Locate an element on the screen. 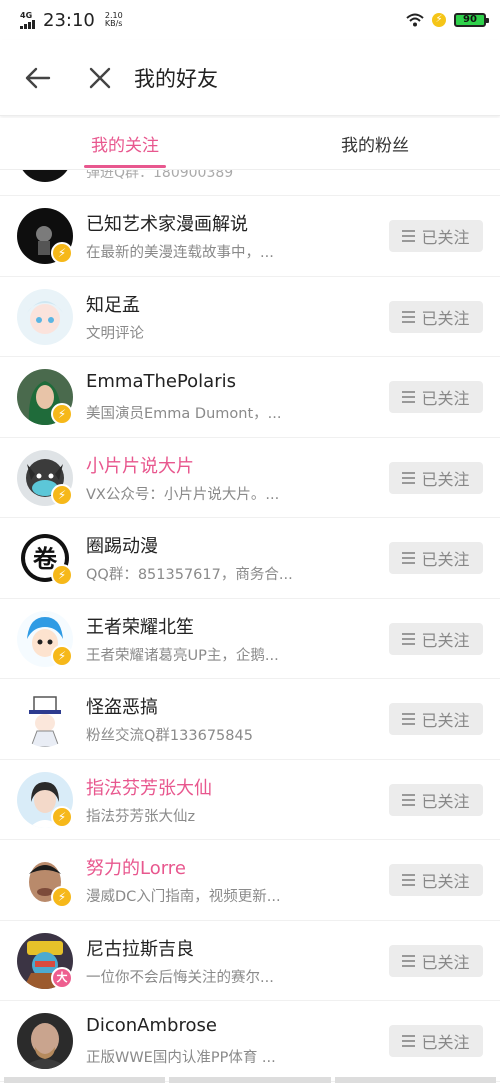 The width and height of the screenshot is (500, 1083). user-name: 王者荣耀北笙 is located at coordinates (140, 626).